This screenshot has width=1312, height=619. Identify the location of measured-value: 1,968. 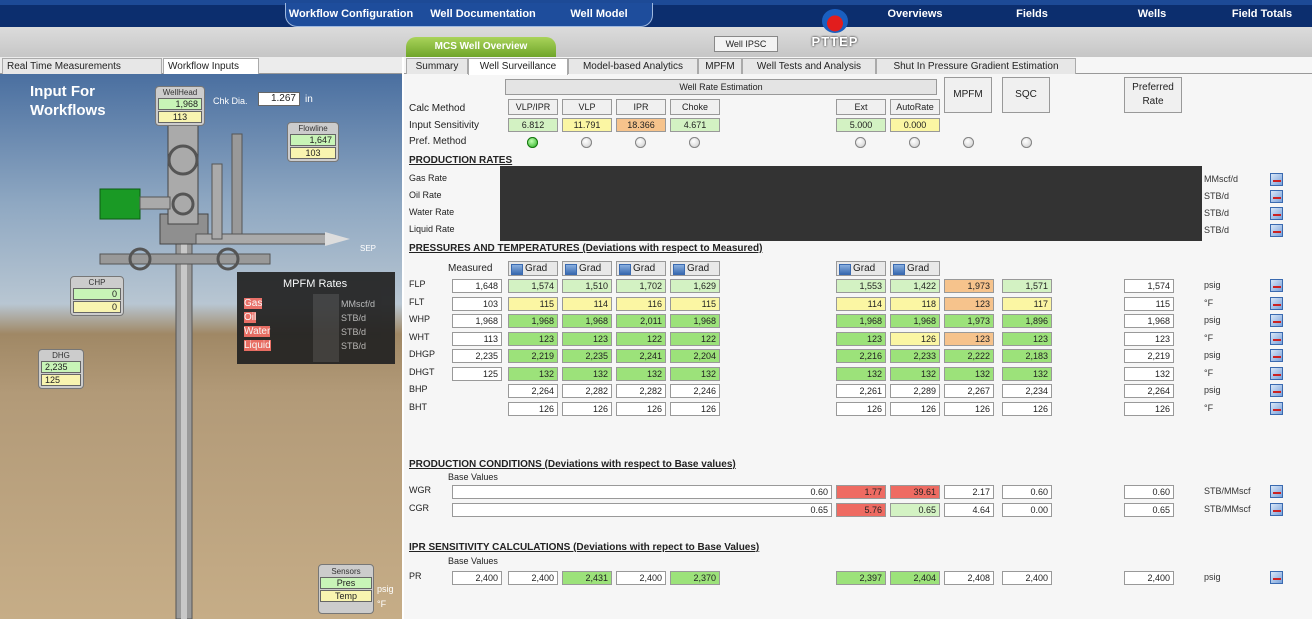
(477, 321).